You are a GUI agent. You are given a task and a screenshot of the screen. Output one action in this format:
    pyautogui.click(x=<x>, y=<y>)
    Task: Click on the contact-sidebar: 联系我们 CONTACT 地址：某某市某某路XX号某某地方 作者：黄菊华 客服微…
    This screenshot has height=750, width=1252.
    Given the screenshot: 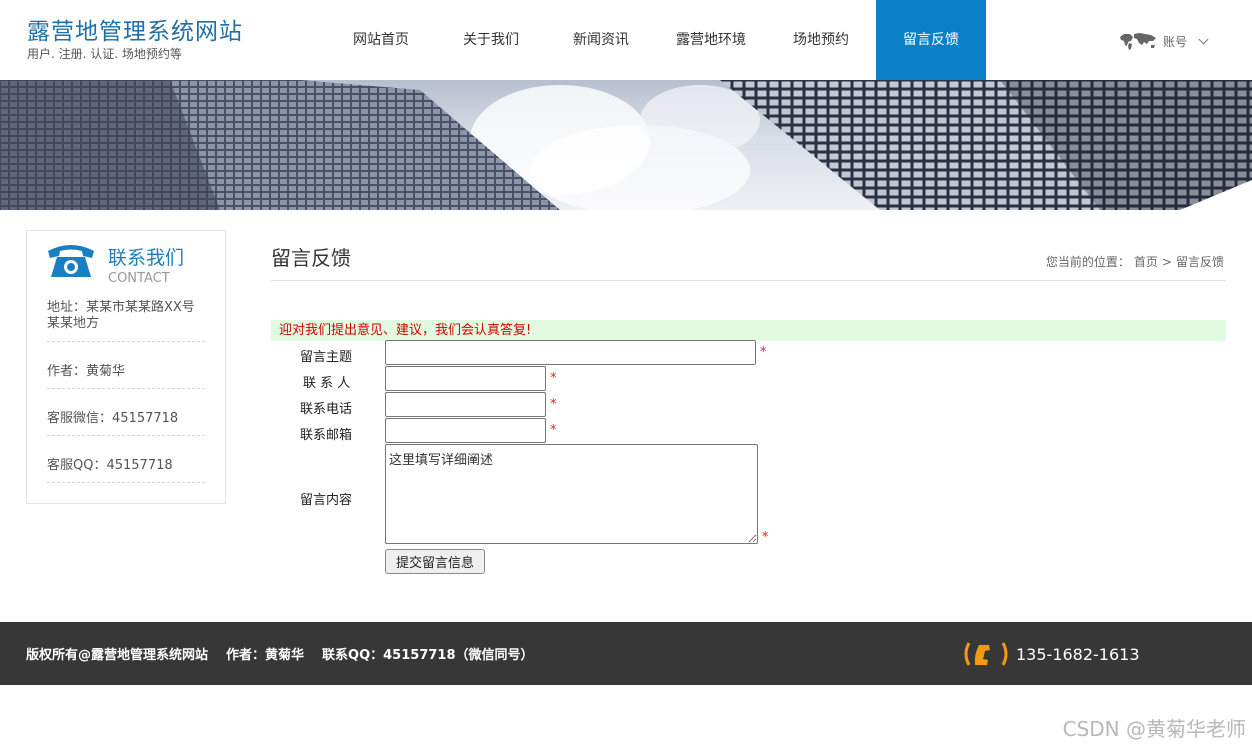 What is the action you would take?
    pyautogui.click(x=126, y=367)
    